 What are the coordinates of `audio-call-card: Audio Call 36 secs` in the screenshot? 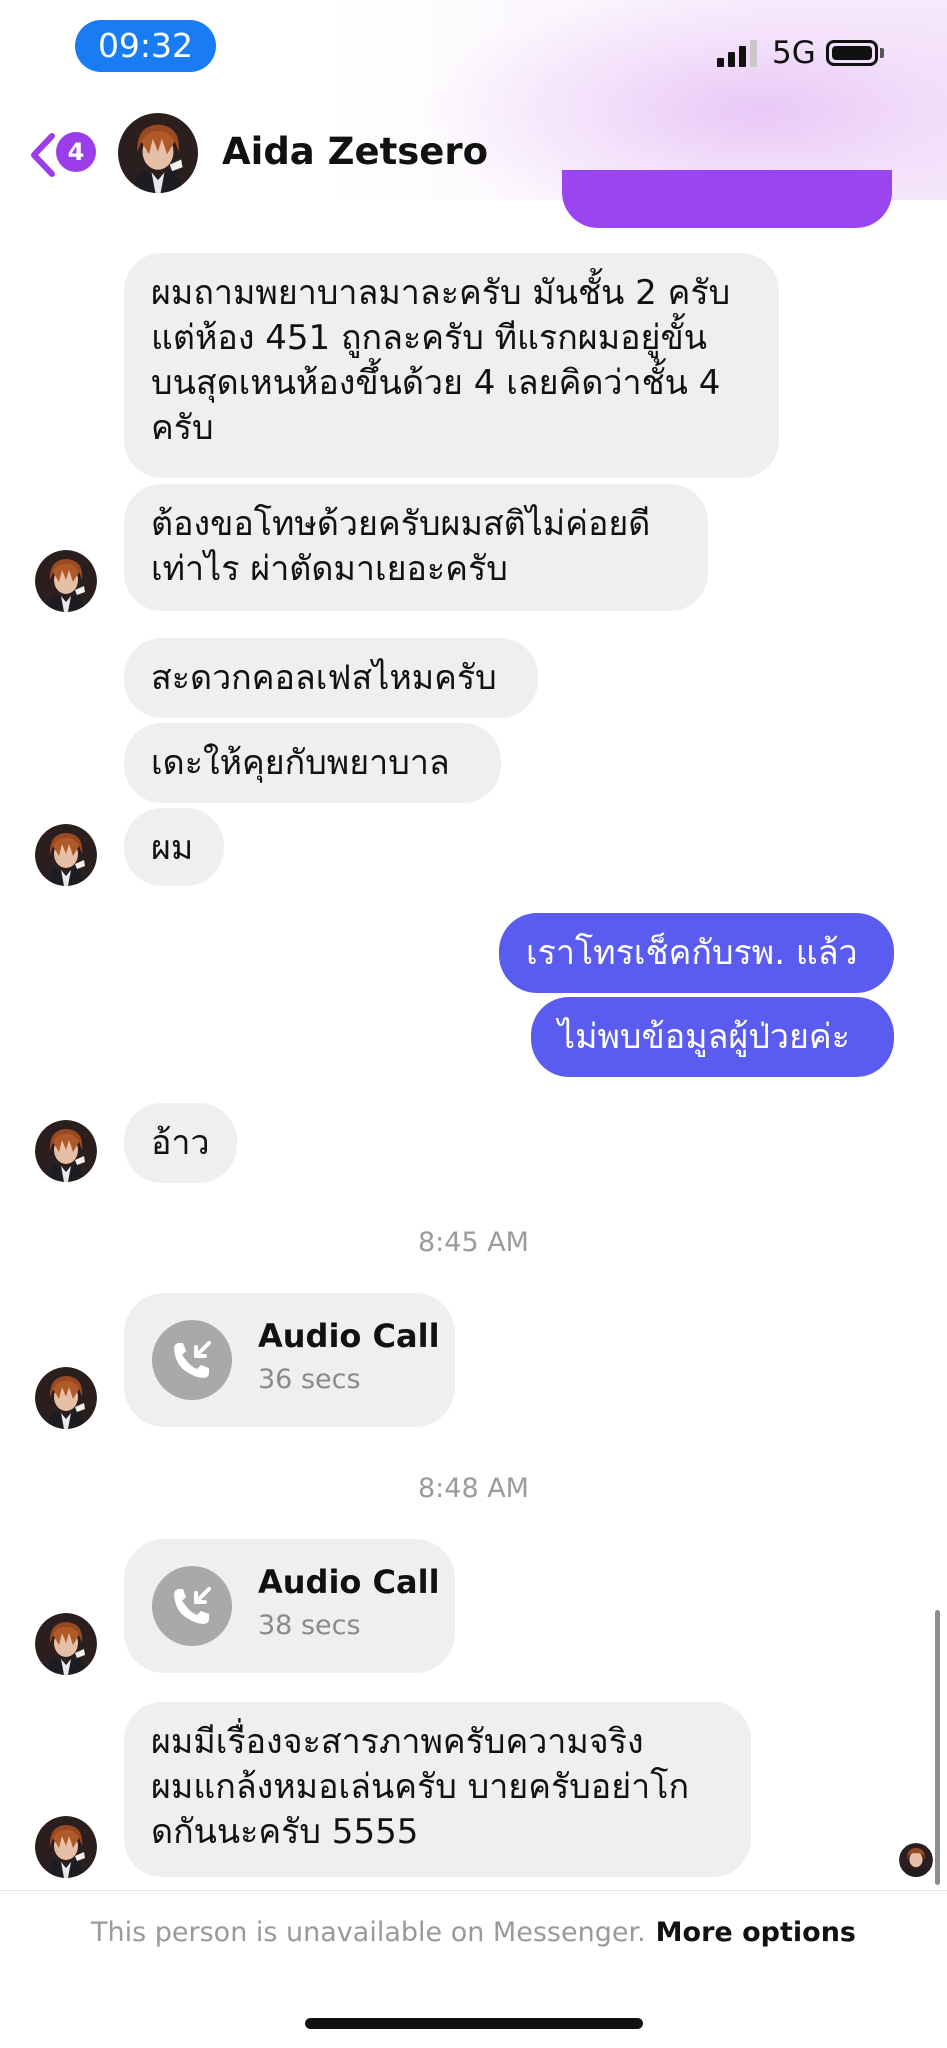 It's located at (289, 1360).